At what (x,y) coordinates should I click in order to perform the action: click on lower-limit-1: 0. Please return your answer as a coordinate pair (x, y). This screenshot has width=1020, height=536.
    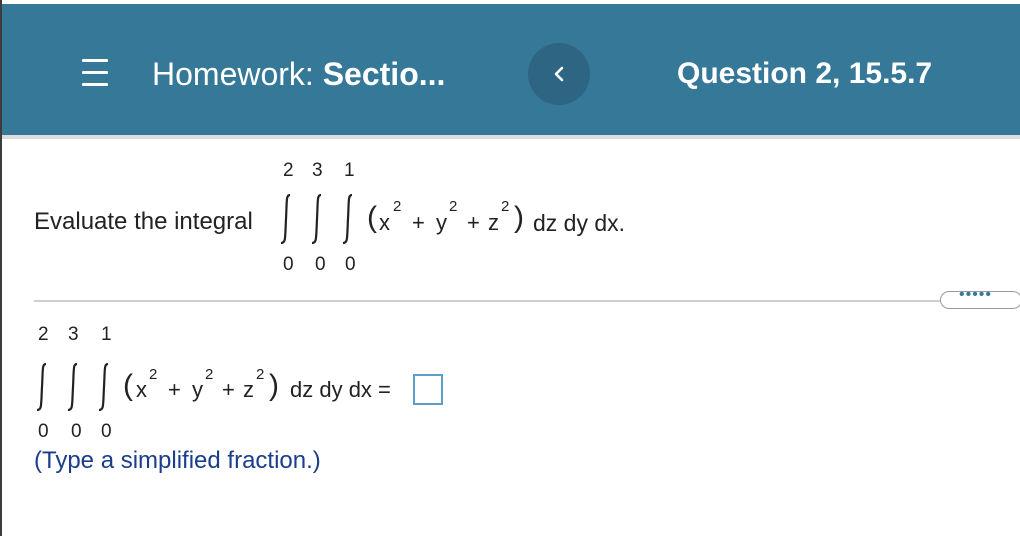
    Looking at the image, I should click on (288, 264).